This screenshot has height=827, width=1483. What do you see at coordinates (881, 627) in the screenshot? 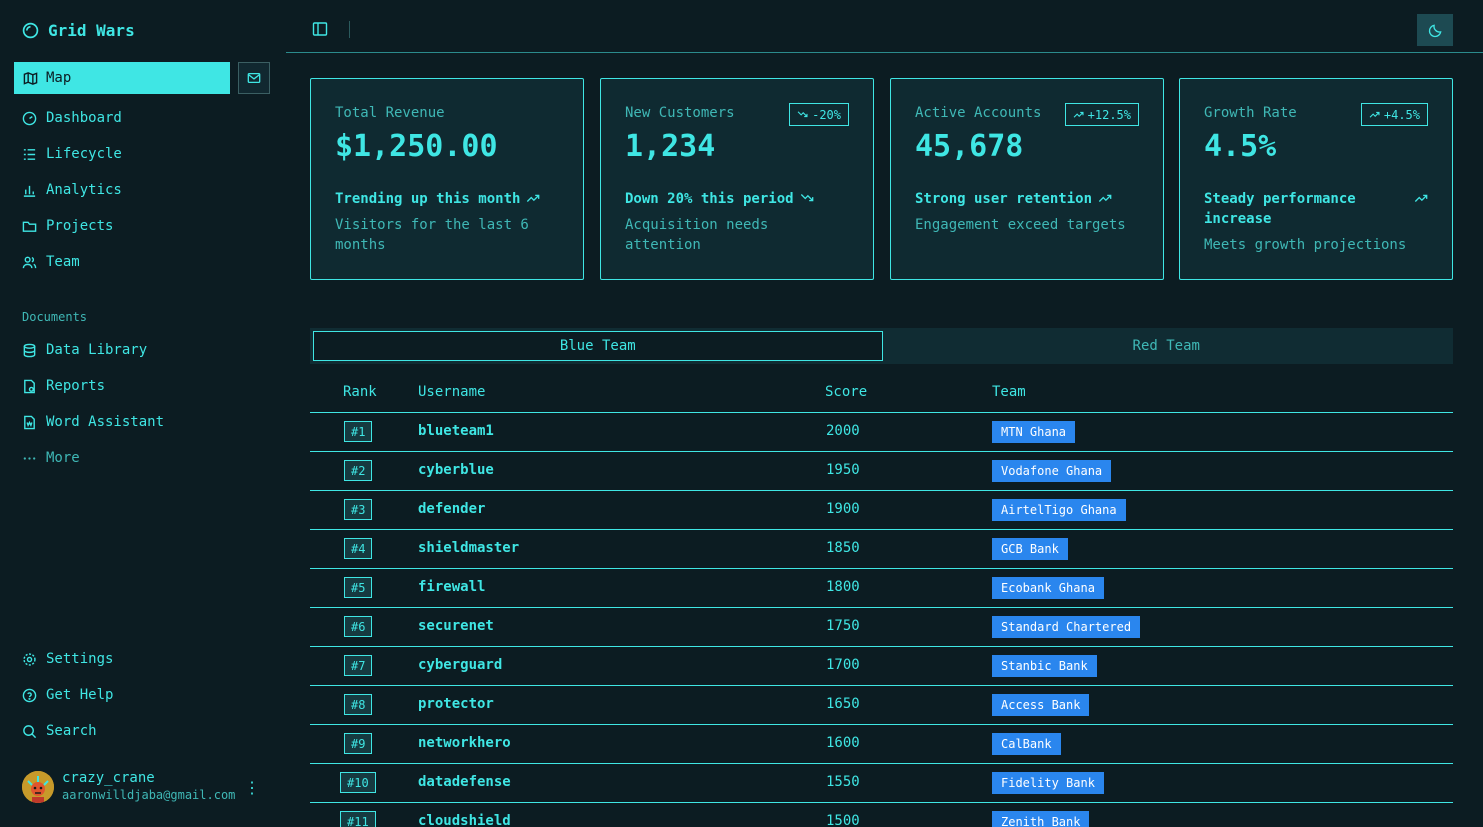
I see `table-row: #6 securenet 1750 Standard Chartered` at bounding box center [881, 627].